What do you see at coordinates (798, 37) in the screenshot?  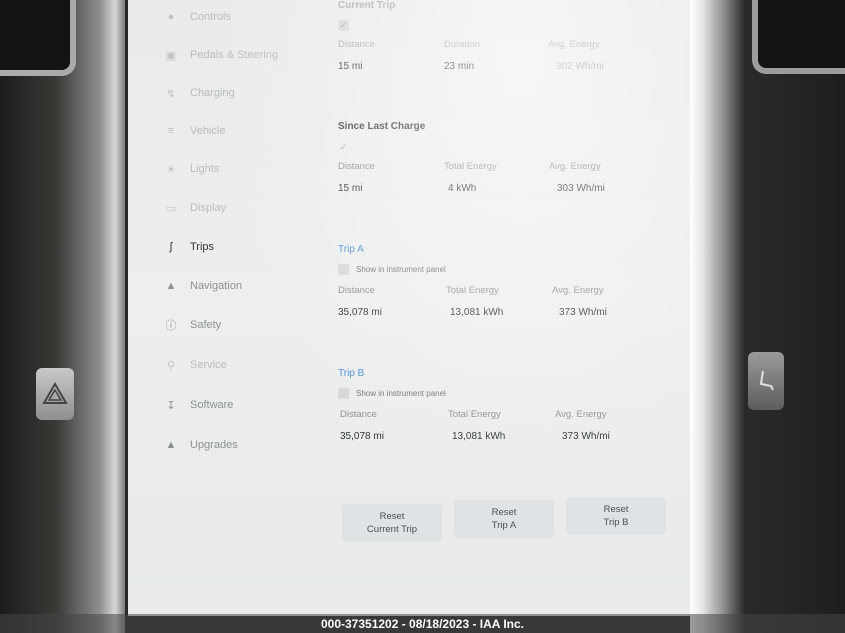 I see `right-air-vent` at bounding box center [798, 37].